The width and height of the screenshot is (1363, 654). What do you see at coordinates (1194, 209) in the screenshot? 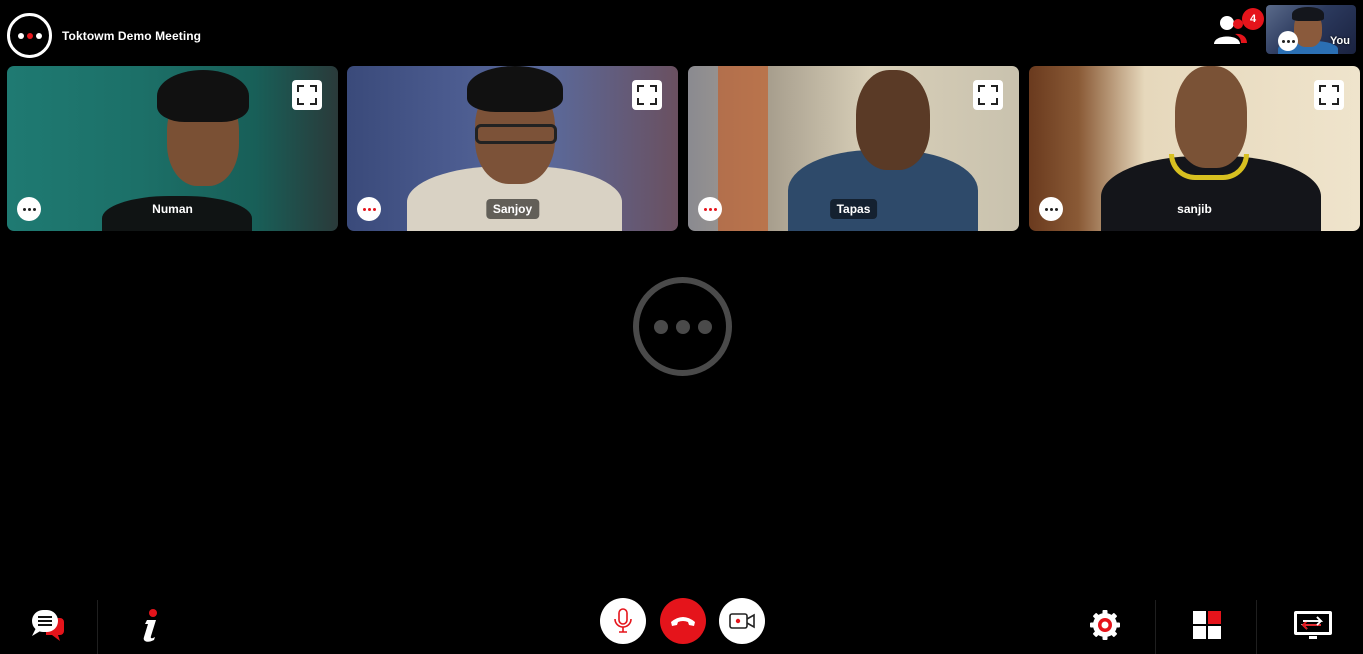
I see `participant-name: sanjib` at bounding box center [1194, 209].